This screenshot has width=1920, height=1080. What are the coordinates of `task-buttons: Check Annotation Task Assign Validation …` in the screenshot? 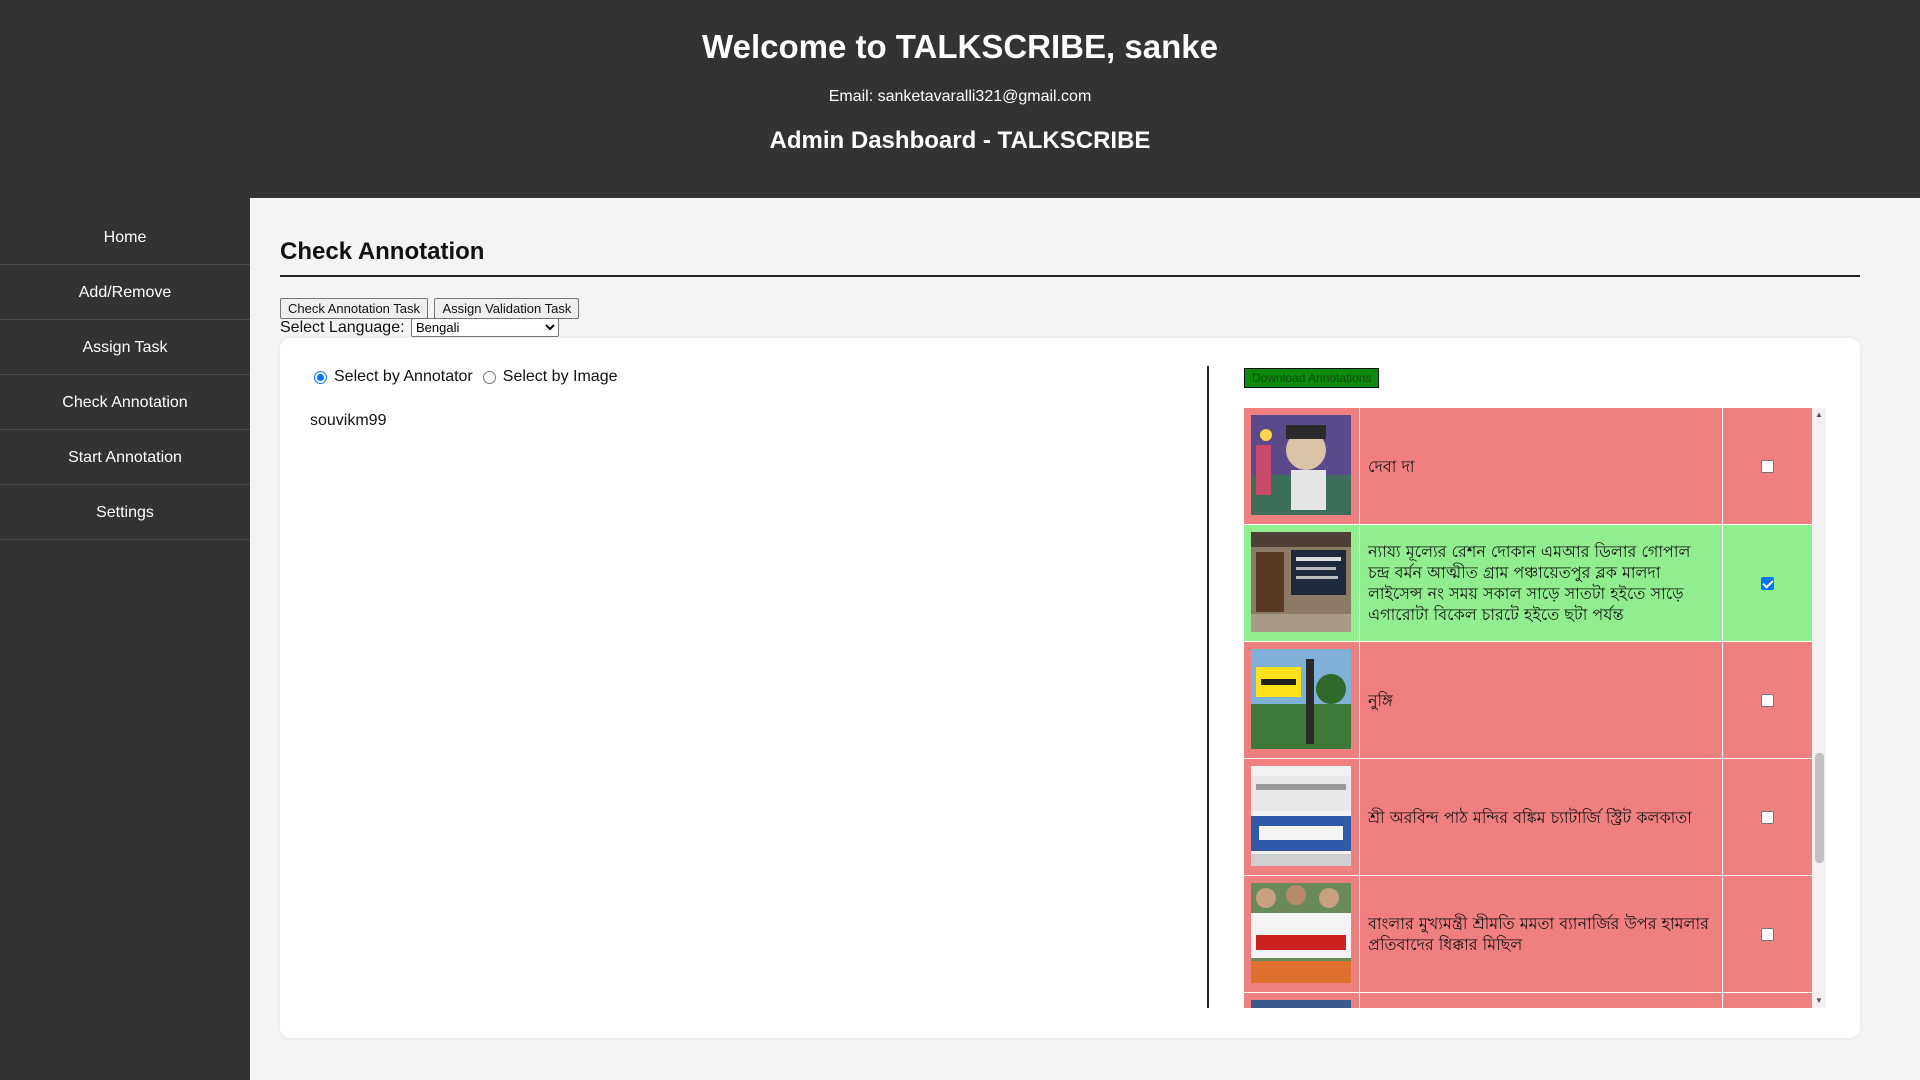 It's located at (430, 308).